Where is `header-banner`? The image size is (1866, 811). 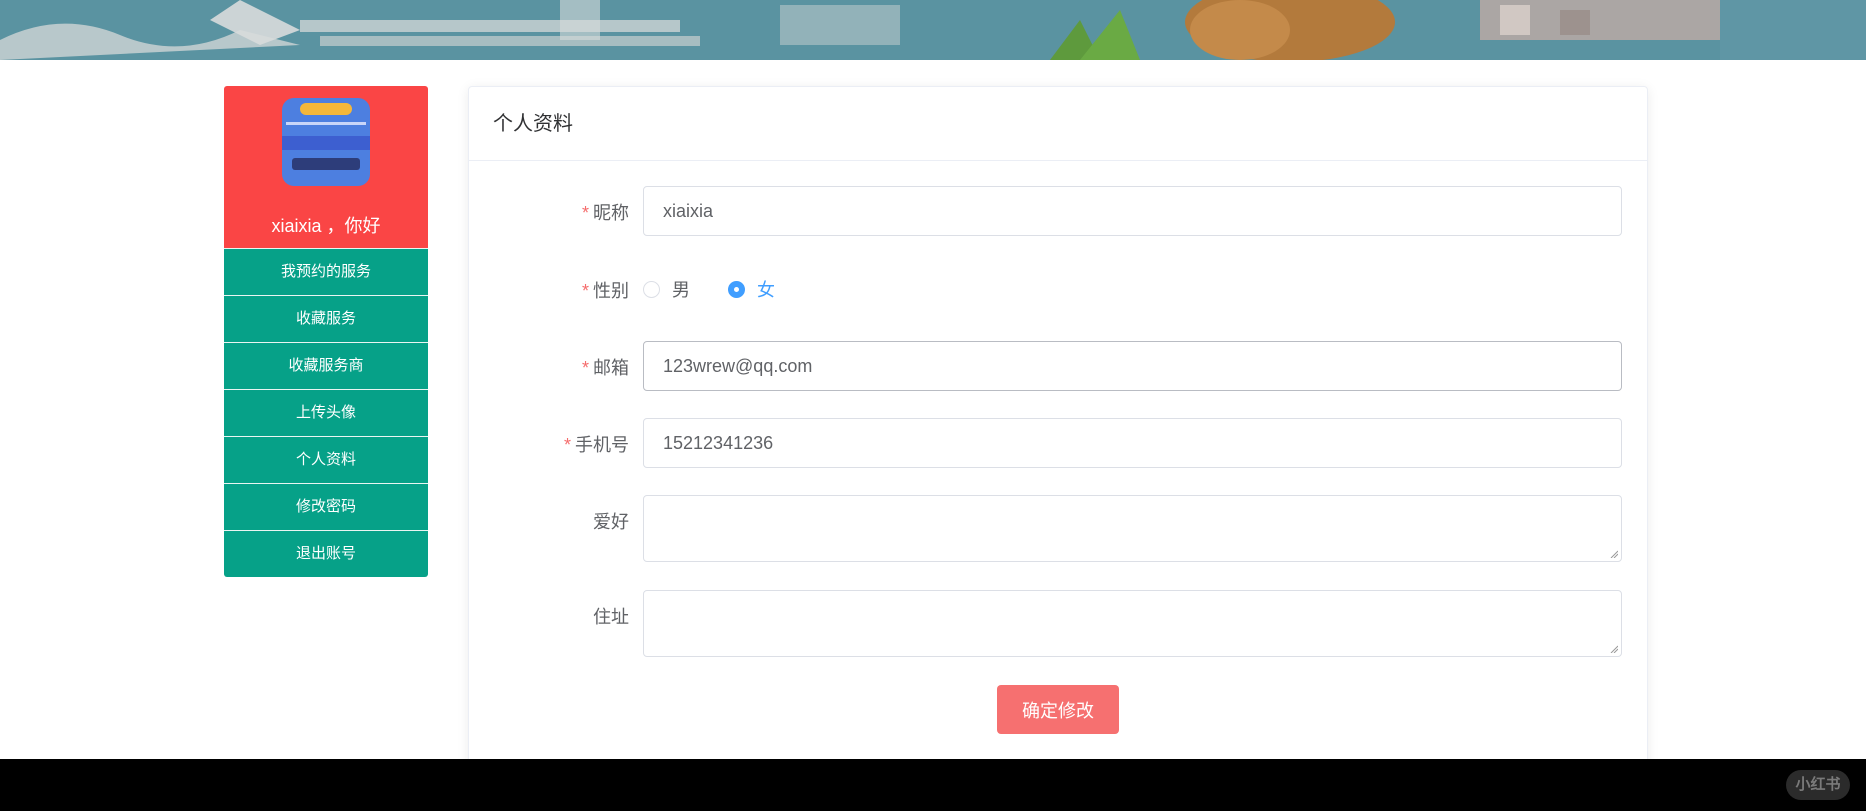 header-banner is located at coordinates (933, 30).